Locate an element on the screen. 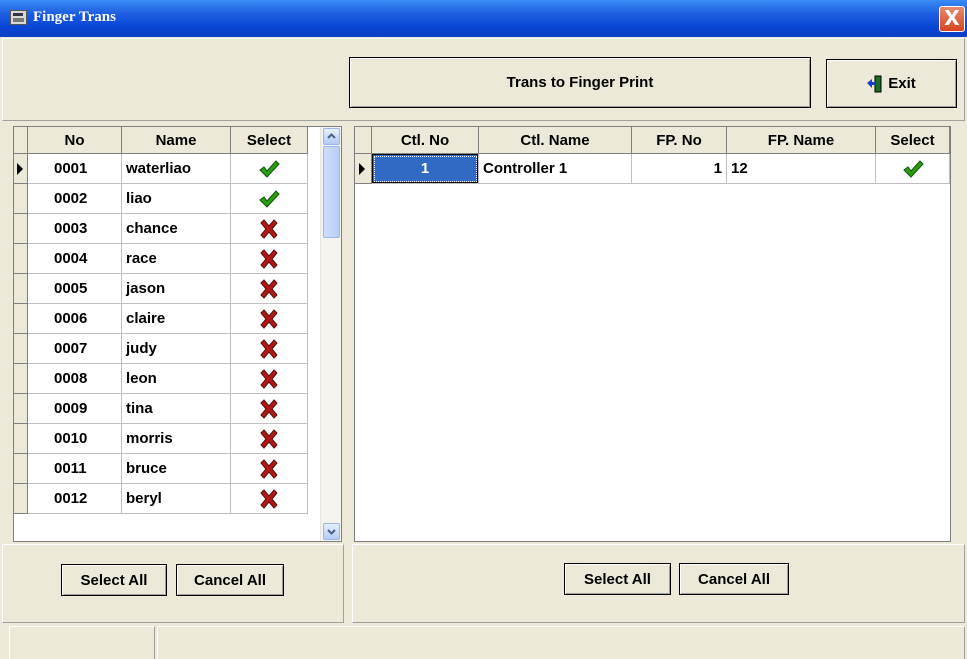 This screenshot has width=967, height=659. user-name-cell: tina is located at coordinates (176, 409).